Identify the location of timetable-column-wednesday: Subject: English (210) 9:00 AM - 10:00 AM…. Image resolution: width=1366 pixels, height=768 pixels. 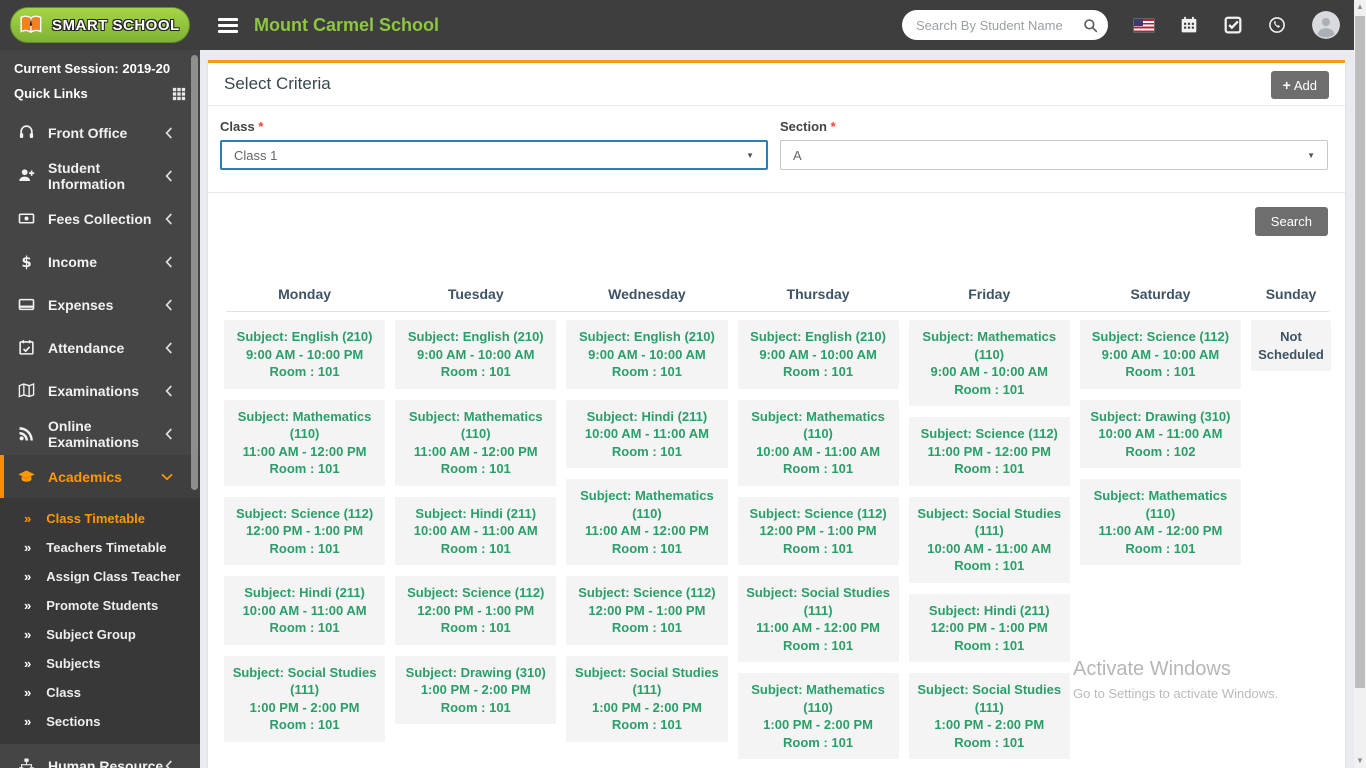
(647, 544).